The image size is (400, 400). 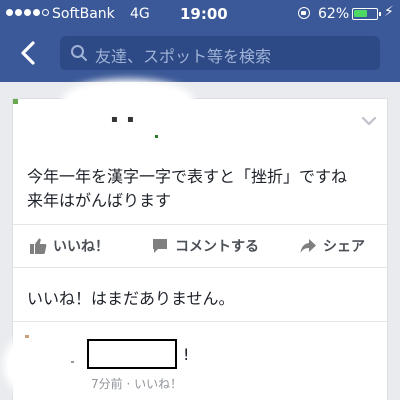 I want to click on commenter-name-redacted, so click(x=132, y=354).